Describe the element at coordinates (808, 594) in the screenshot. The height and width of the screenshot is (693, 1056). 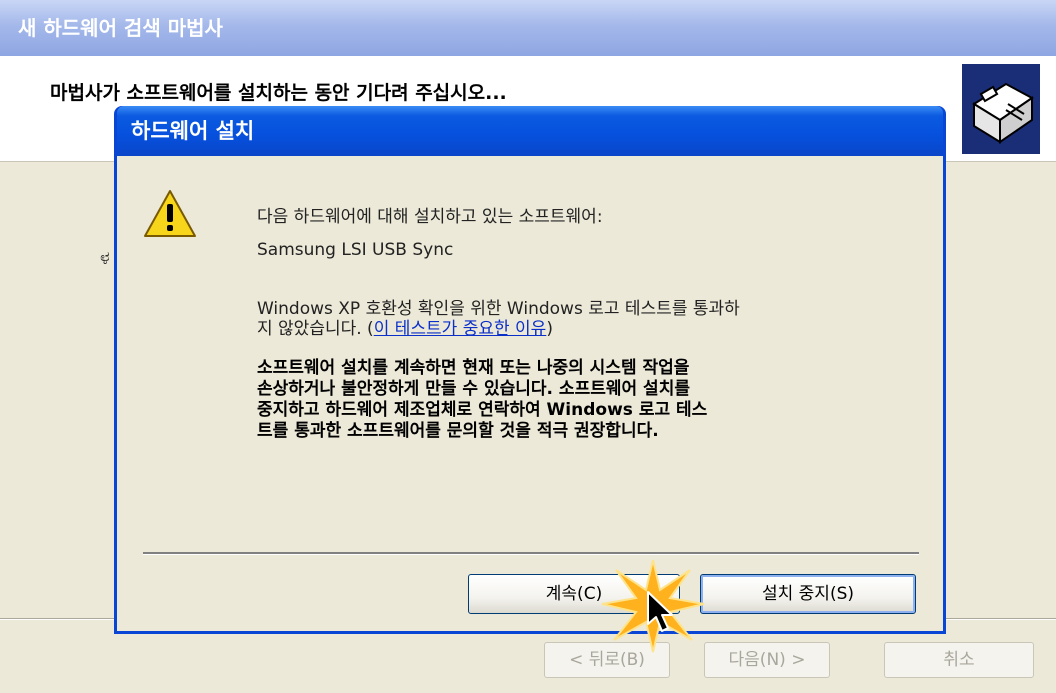
I see `stop-install-button: 설치 중지(S)` at that location.